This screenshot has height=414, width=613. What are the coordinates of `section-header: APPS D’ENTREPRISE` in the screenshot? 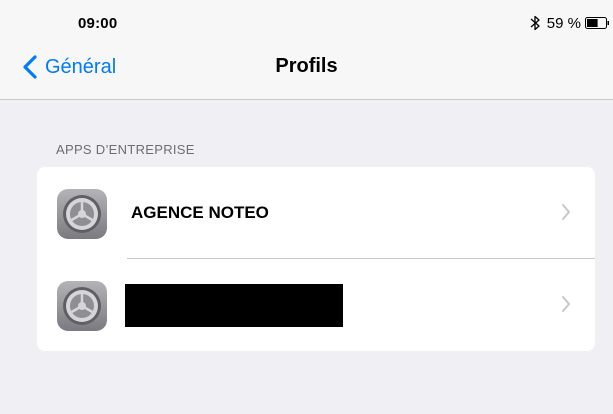 It's located at (125, 149).